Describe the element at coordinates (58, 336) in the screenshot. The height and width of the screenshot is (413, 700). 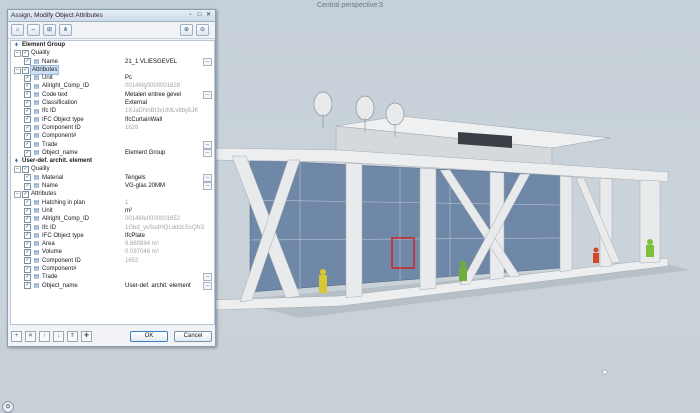
I see `move-down-icon: ↓` at that location.